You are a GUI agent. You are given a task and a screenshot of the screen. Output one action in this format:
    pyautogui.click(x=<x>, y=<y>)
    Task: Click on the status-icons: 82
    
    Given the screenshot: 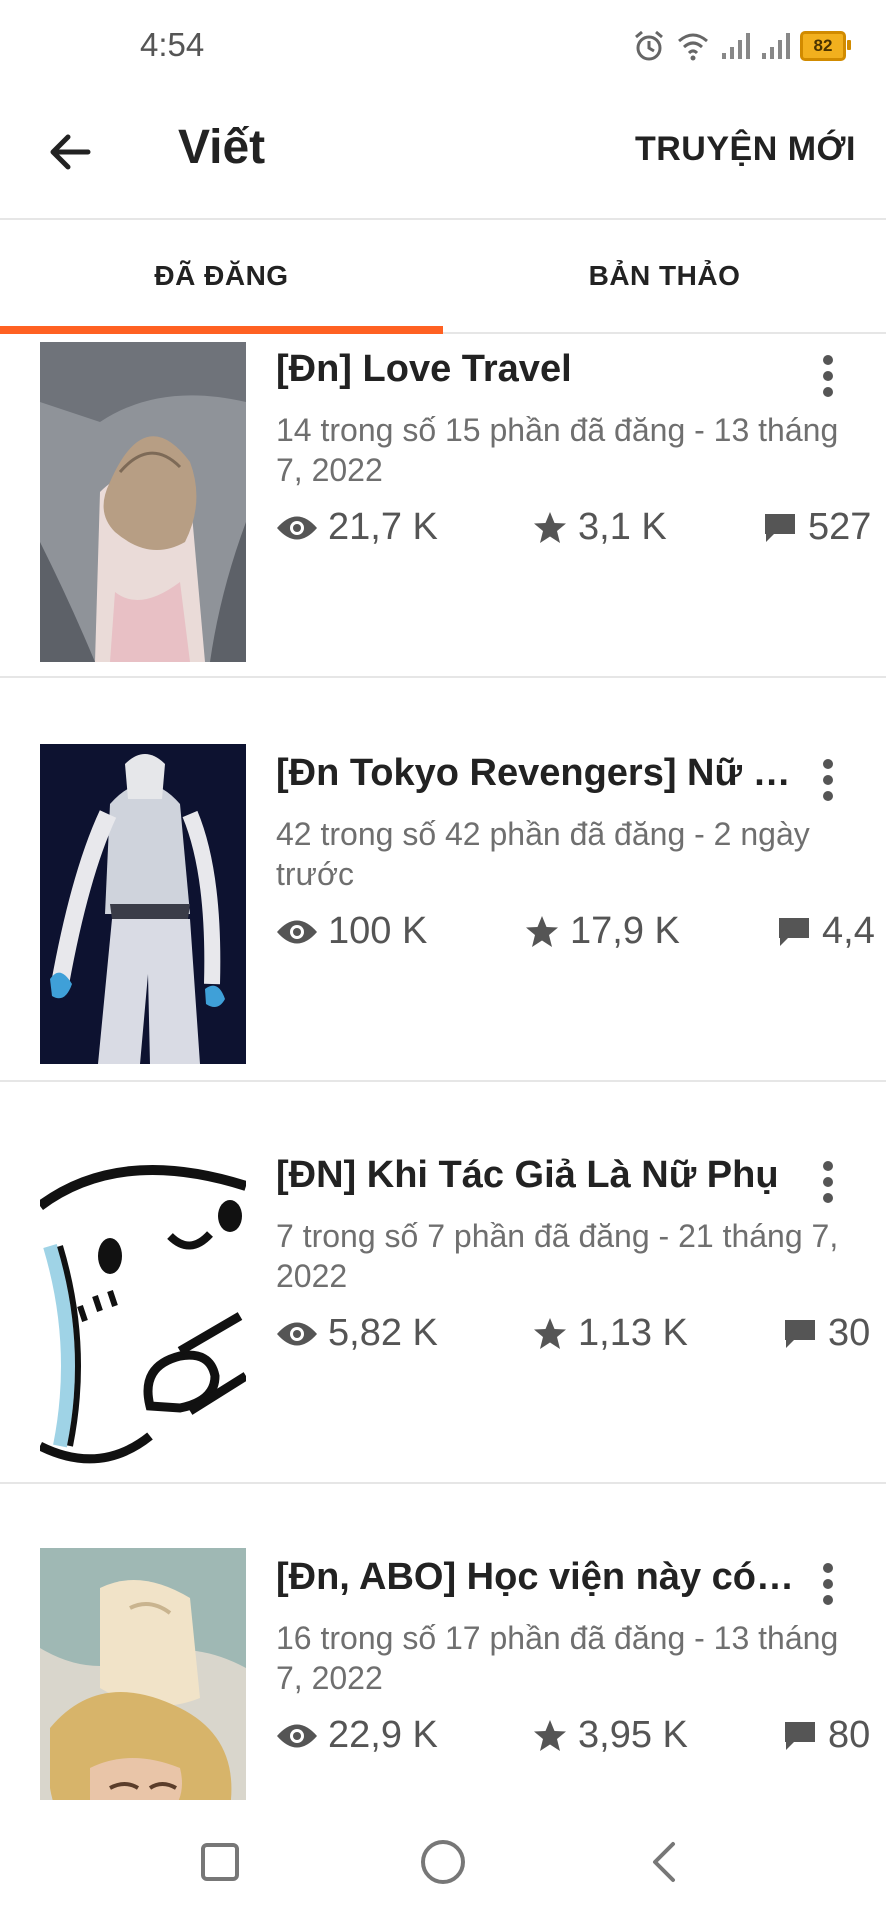 What is the action you would take?
    pyautogui.click(x=741, y=46)
    